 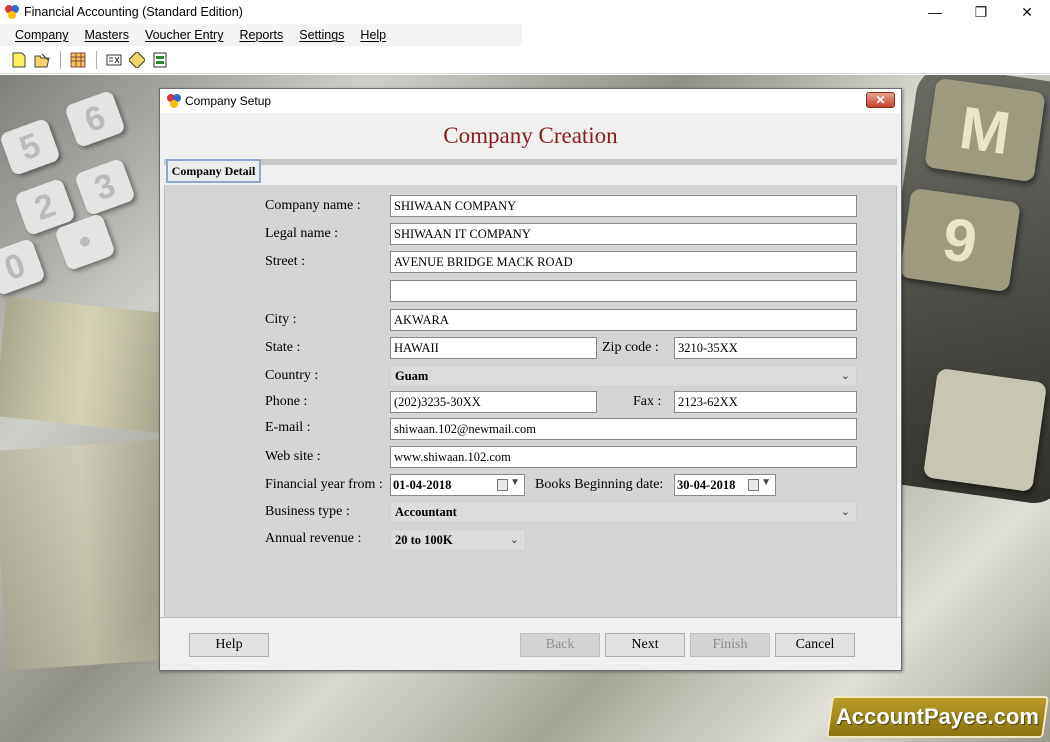 What do you see at coordinates (19, 60) in the screenshot?
I see `new-company-icon` at bounding box center [19, 60].